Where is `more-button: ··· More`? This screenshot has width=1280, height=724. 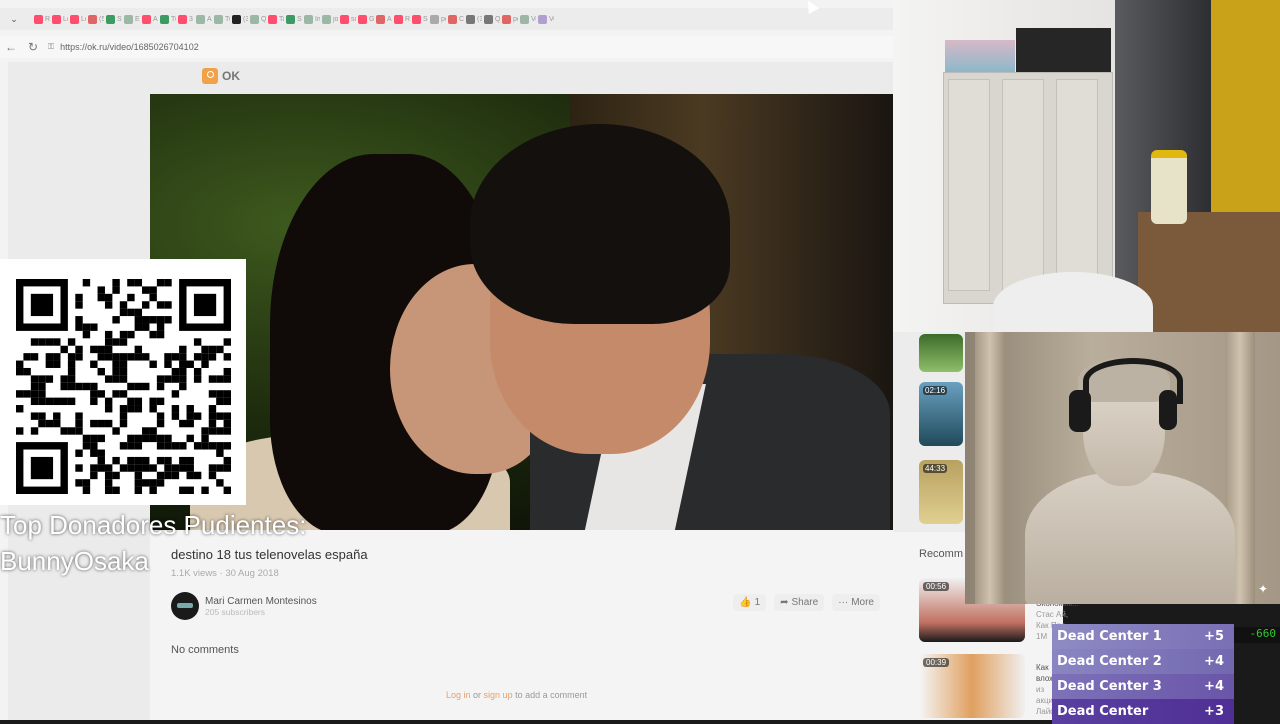
more-button: ··· More is located at coordinates (856, 602).